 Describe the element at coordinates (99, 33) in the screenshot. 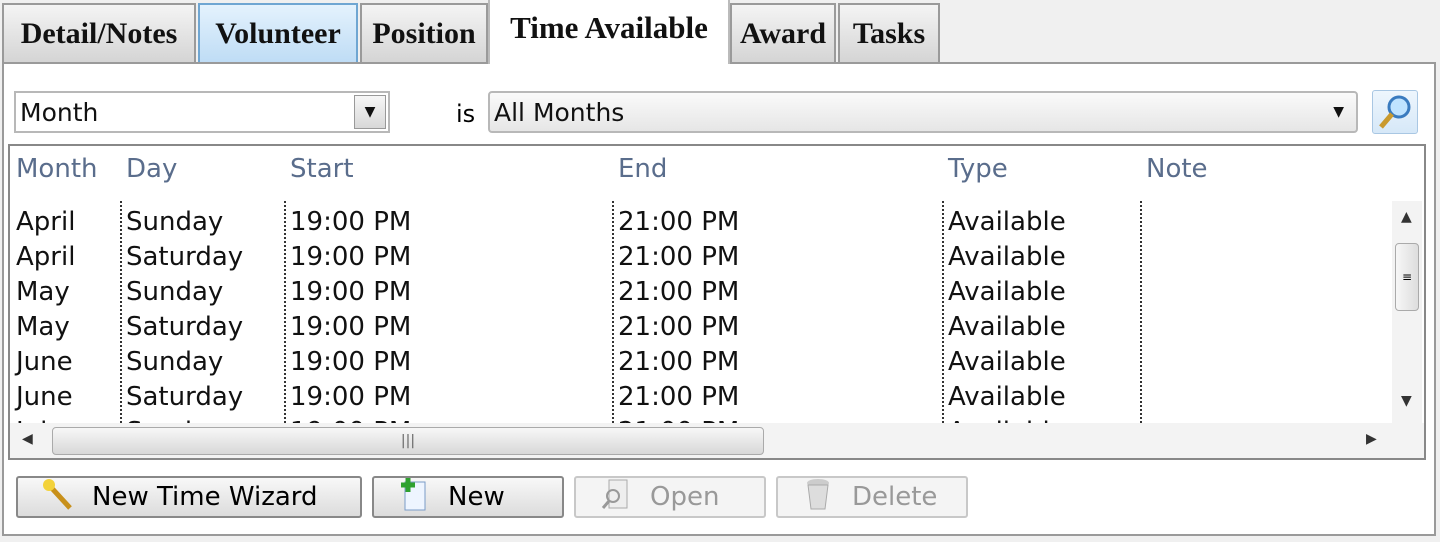

I see `tab-detail-notes: Detail/Notes` at that location.